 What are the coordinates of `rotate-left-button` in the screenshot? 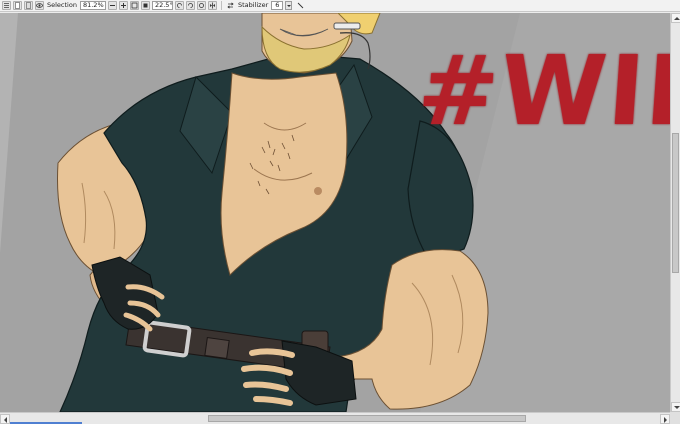 It's located at (179, 5).